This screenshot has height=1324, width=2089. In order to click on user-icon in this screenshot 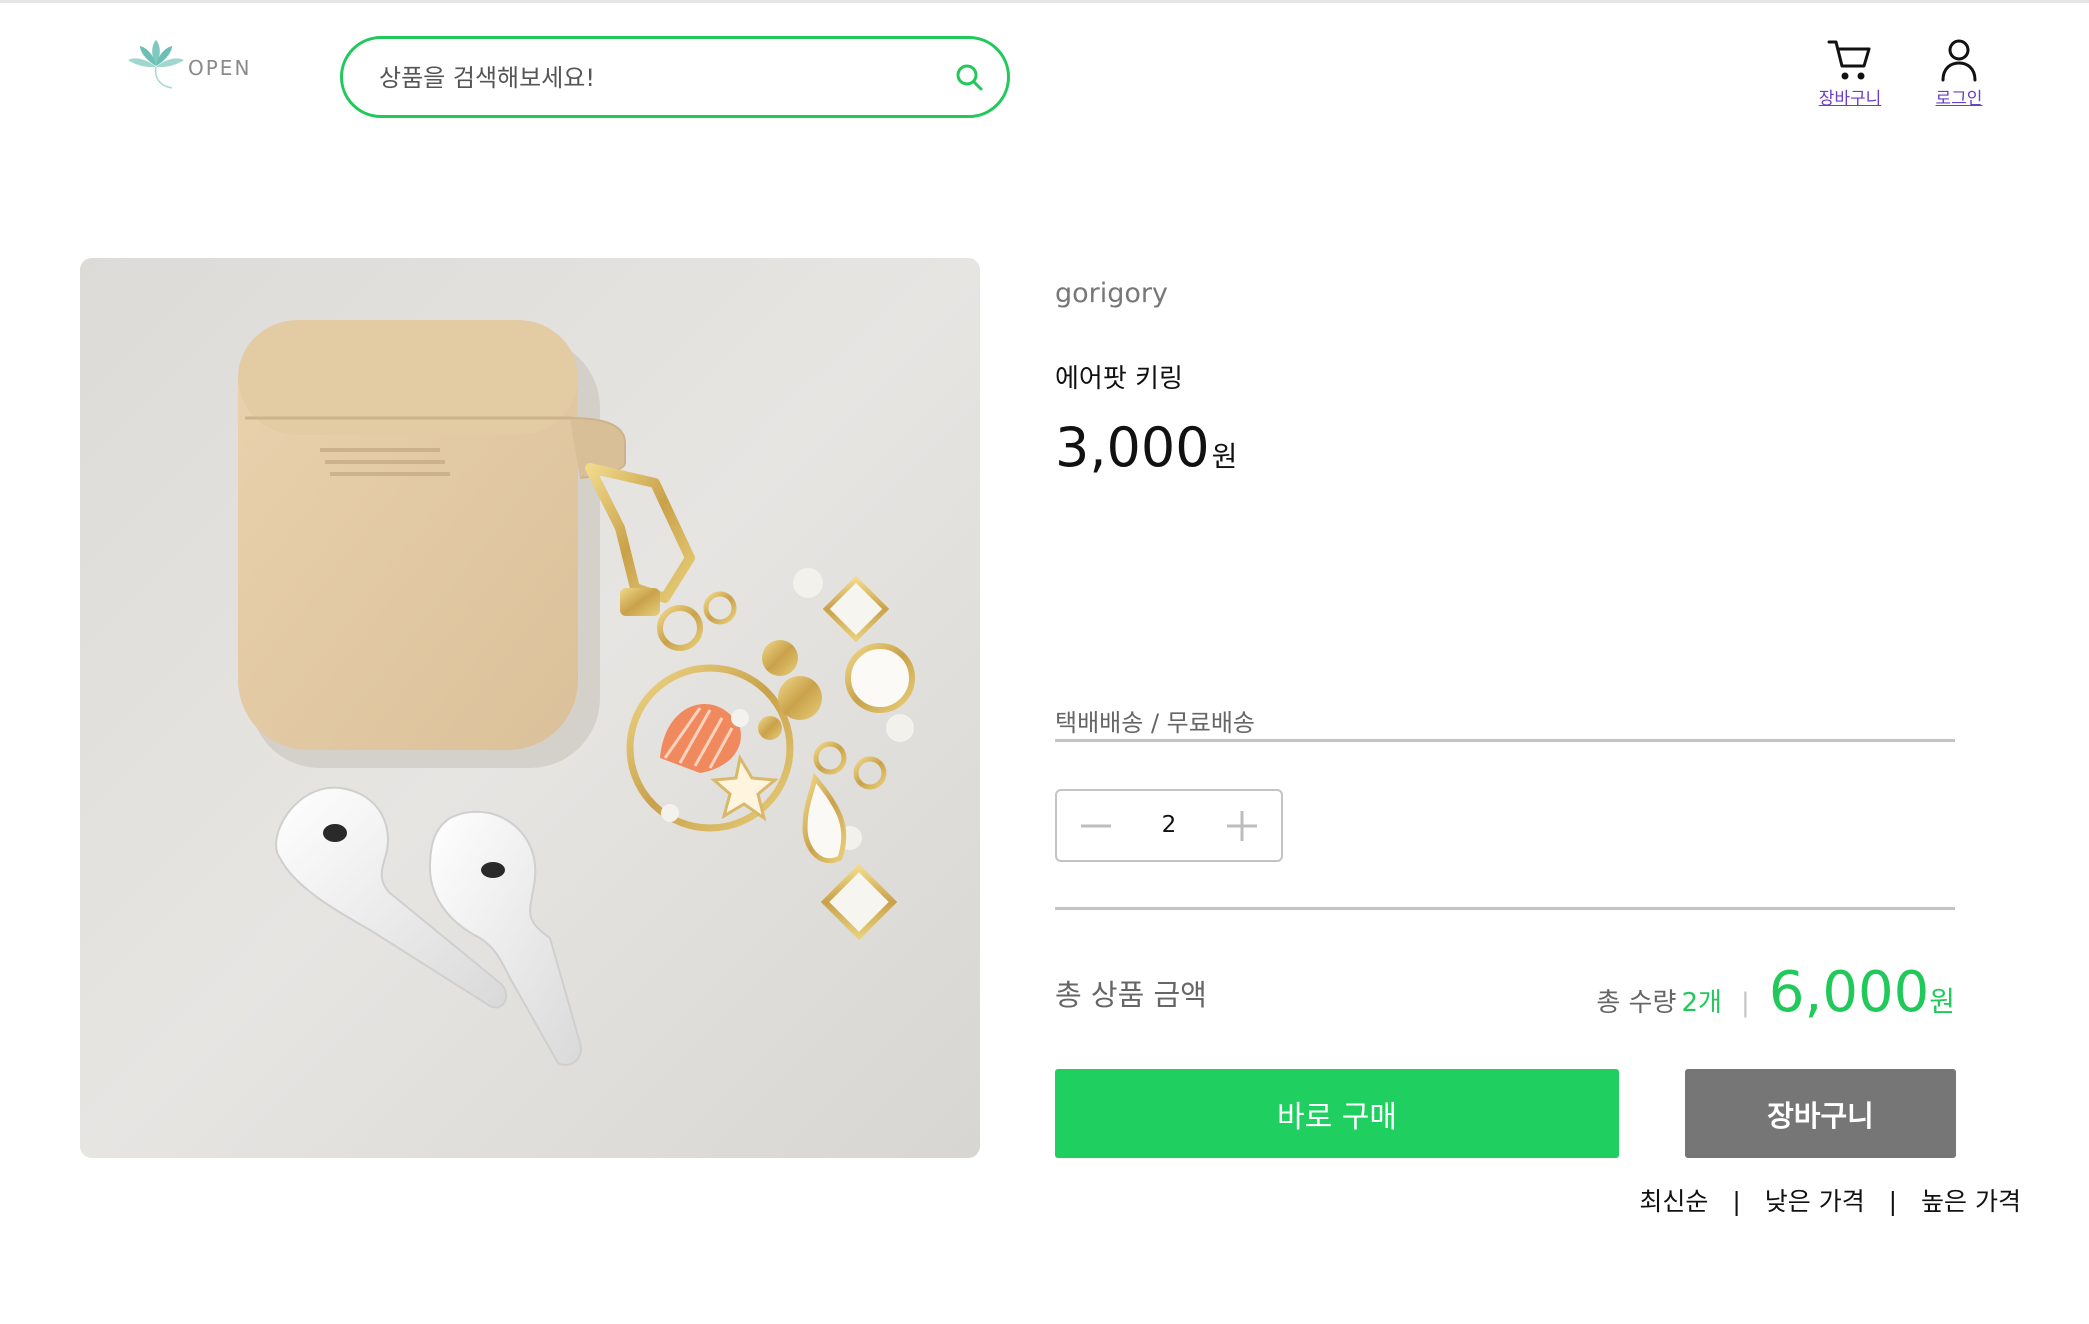, I will do `click(1959, 60)`.